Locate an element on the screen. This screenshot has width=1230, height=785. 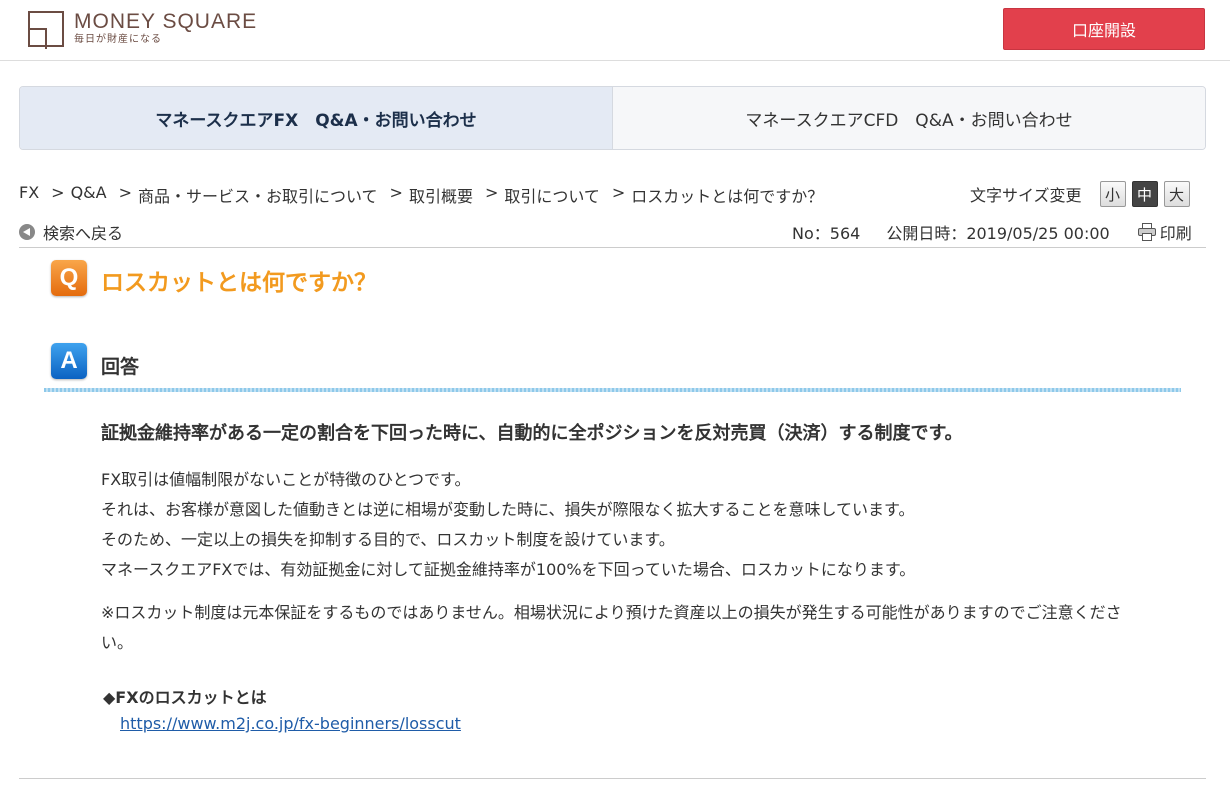
font-size-large-button: 大 is located at coordinates (1176, 194).